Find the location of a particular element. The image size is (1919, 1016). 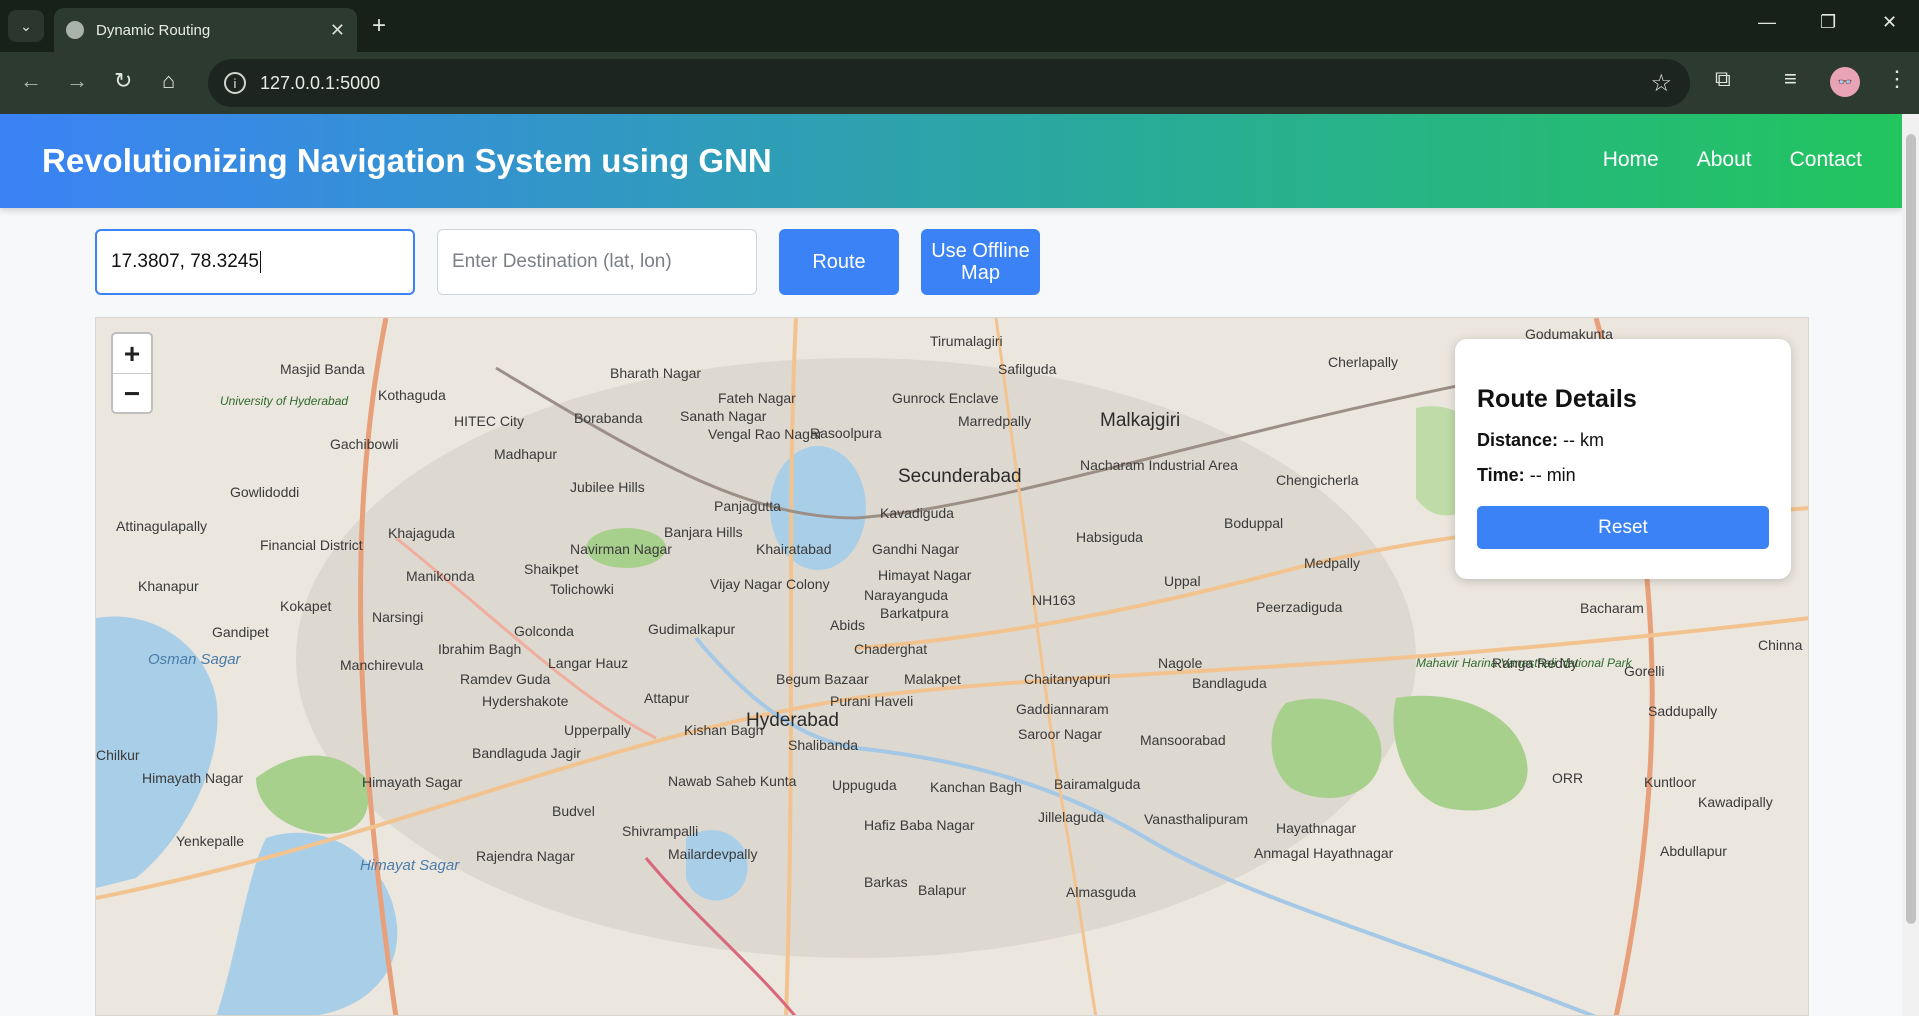

map-place-label: Bandlaguda is located at coordinates (1229, 683).